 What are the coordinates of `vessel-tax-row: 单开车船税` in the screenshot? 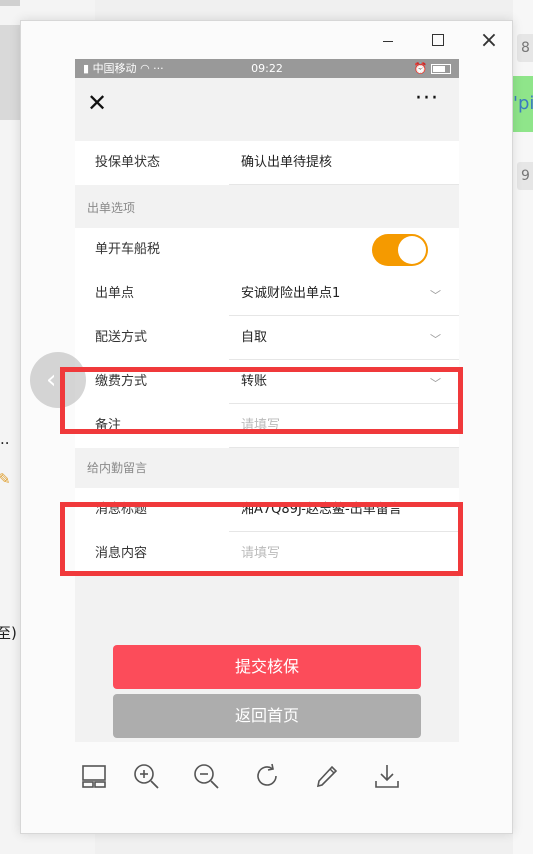 It's located at (267, 250).